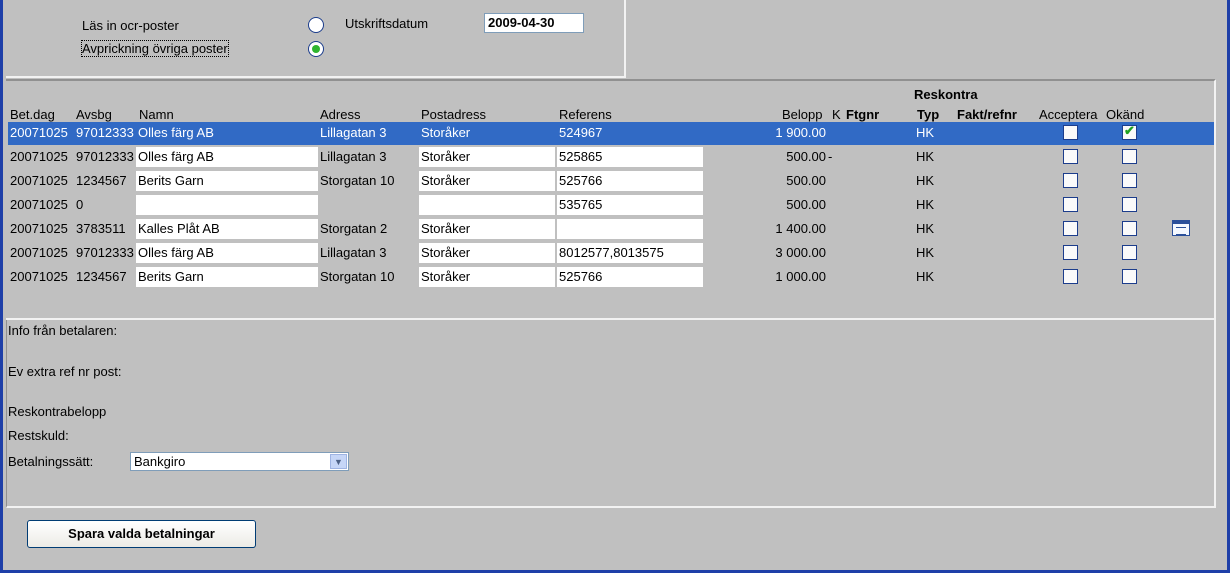 The height and width of the screenshot is (573, 1230). What do you see at coordinates (38, 435) in the screenshot?
I see `remaining-debt-label: Restskuld:` at bounding box center [38, 435].